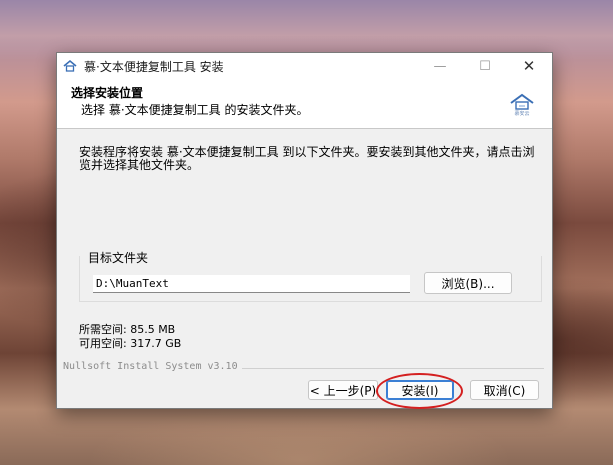  What do you see at coordinates (118, 258) in the screenshot?
I see `destination-folder-label: 目标文件夹` at bounding box center [118, 258].